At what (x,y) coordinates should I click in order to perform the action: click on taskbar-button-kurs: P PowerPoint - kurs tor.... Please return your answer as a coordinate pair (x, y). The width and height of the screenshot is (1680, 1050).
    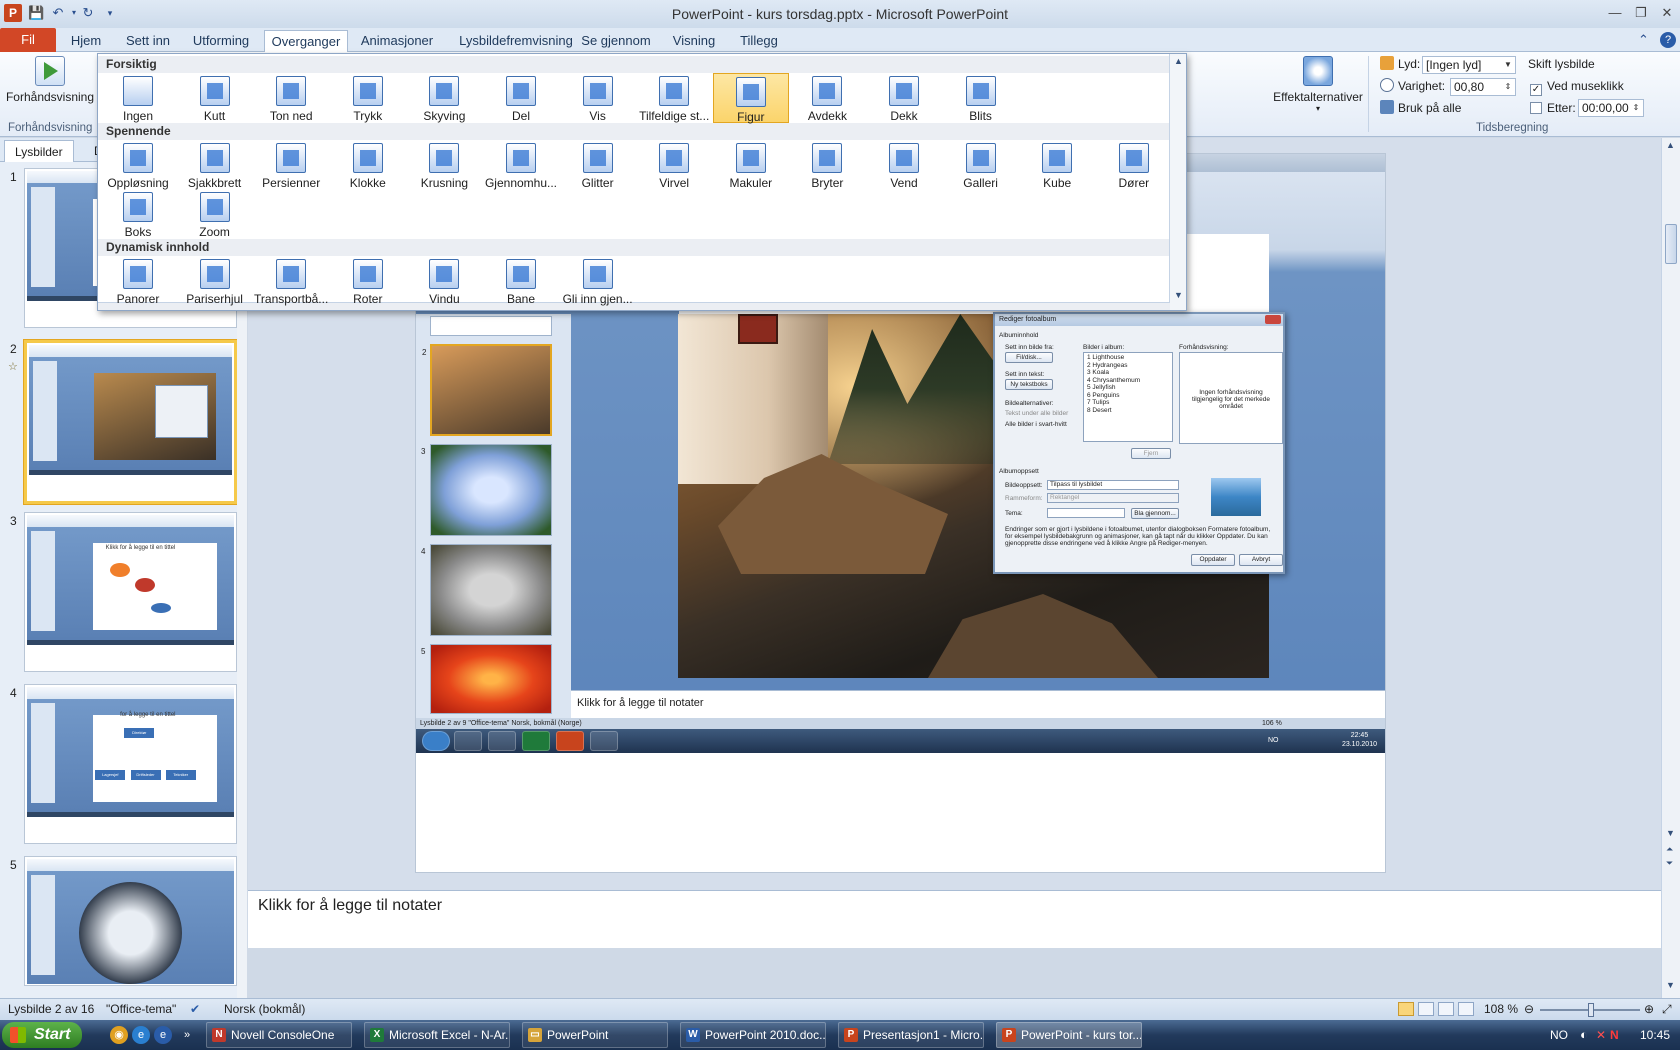
    Looking at the image, I should click on (1069, 1035).